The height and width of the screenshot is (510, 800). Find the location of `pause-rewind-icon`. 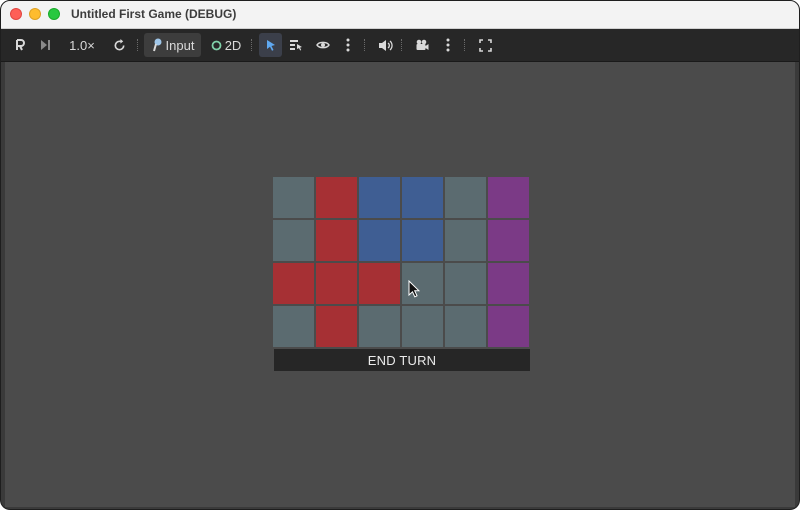

pause-rewind-icon is located at coordinates (20, 45).